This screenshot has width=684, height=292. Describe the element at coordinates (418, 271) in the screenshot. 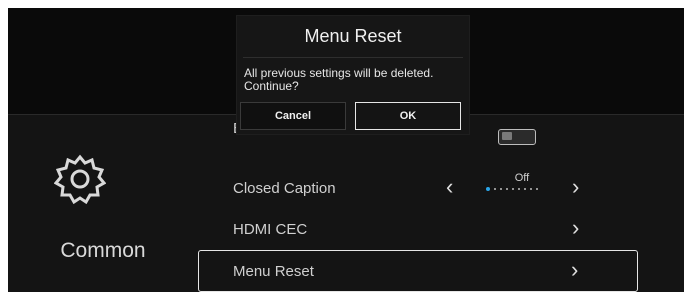

I see `menu-item-menu-reset: Menu Reset ›` at that location.